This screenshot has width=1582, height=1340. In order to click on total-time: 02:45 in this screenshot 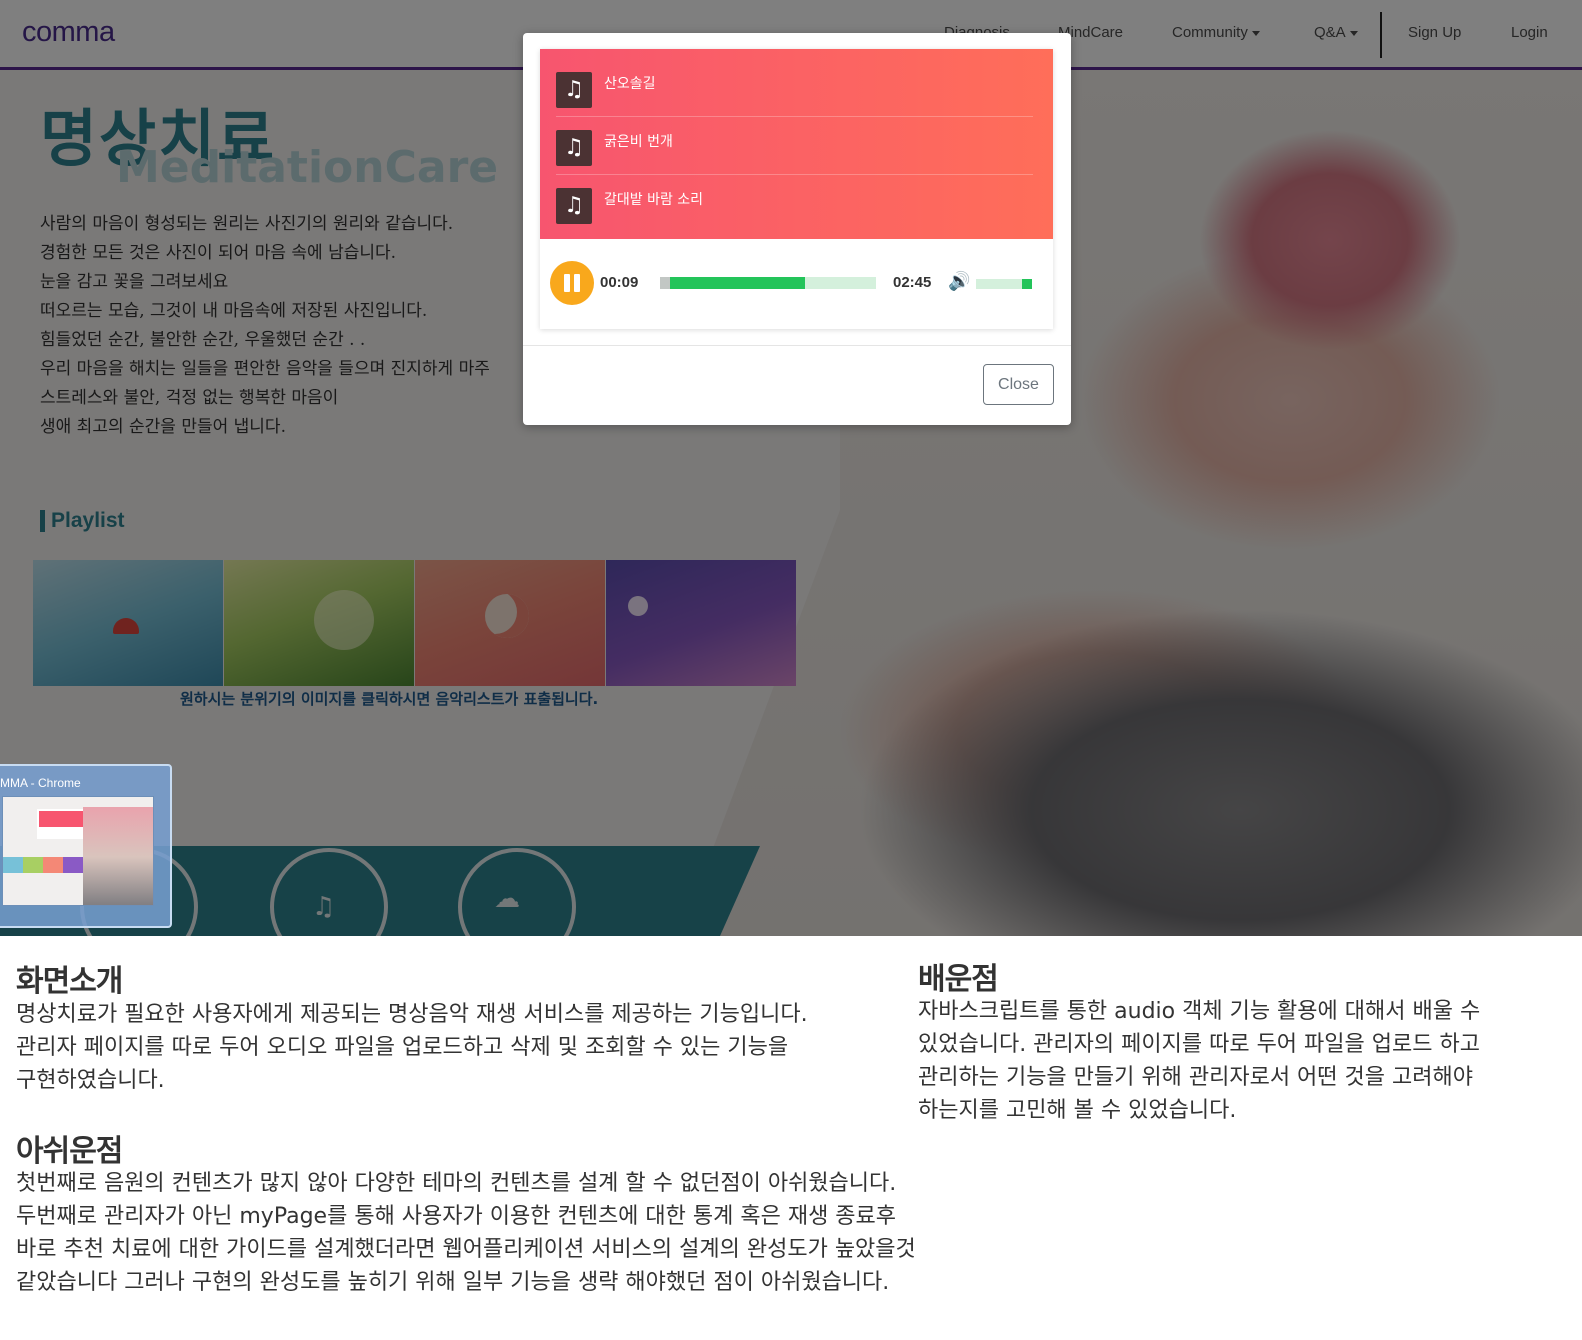, I will do `click(912, 282)`.